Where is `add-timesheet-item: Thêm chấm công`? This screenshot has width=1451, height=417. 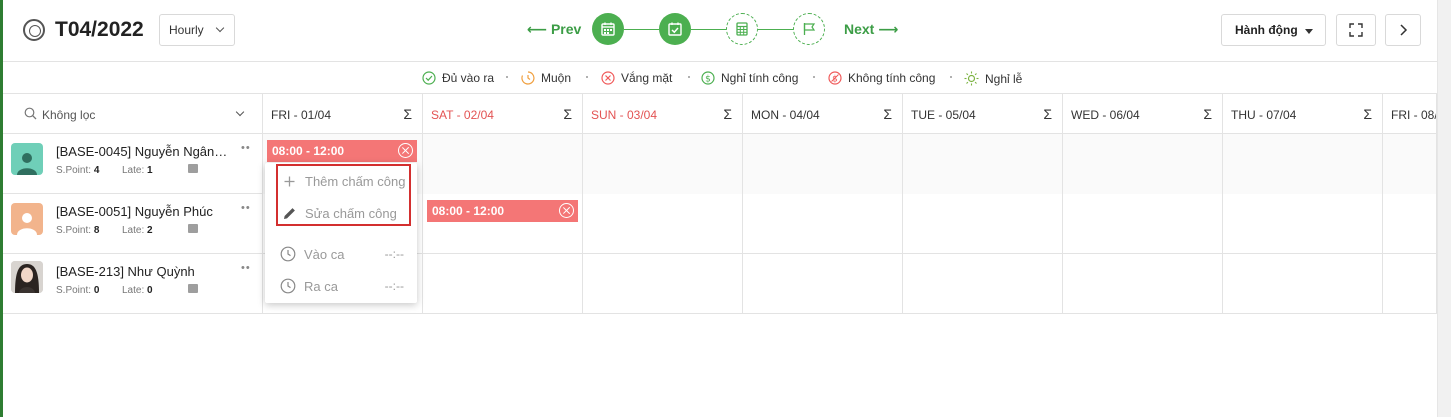
add-timesheet-item: Thêm chấm công is located at coordinates (343, 181).